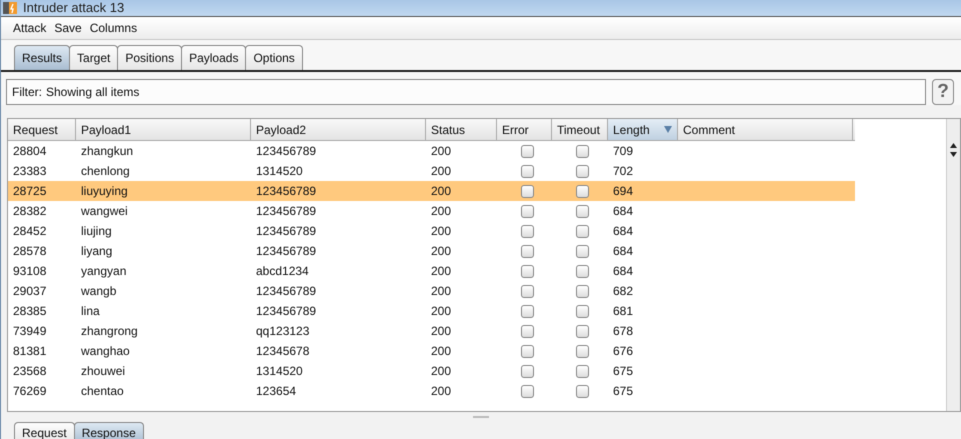 The image size is (961, 439). Describe the element at coordinates (104, 211) in the screenshot. I see `table-cell: wangwei` at that location.